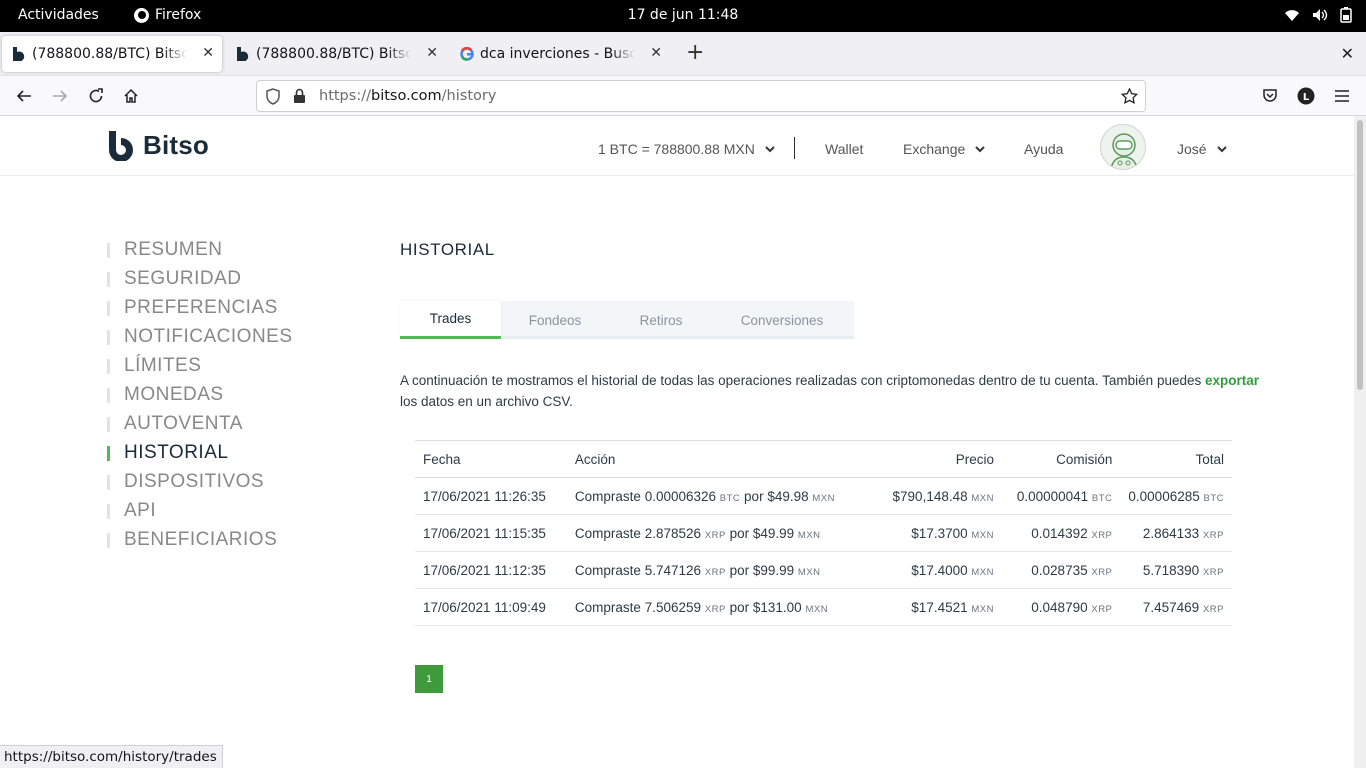 Image resolution: width=1366 pixels, height=768 pixels. I want to click on bookmark-star-icon, so click(1129, 96).